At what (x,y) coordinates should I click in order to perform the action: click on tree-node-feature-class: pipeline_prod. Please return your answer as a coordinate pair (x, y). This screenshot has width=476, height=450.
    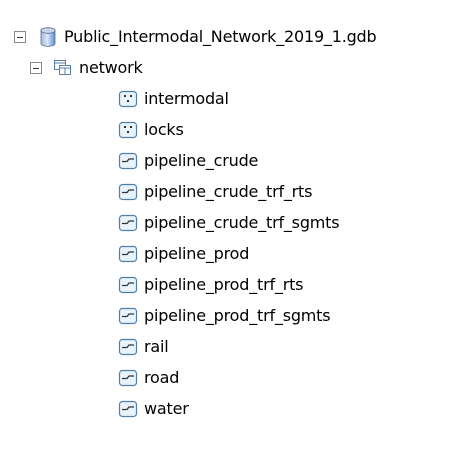
    Looking at the image, I should click on (183, 254).